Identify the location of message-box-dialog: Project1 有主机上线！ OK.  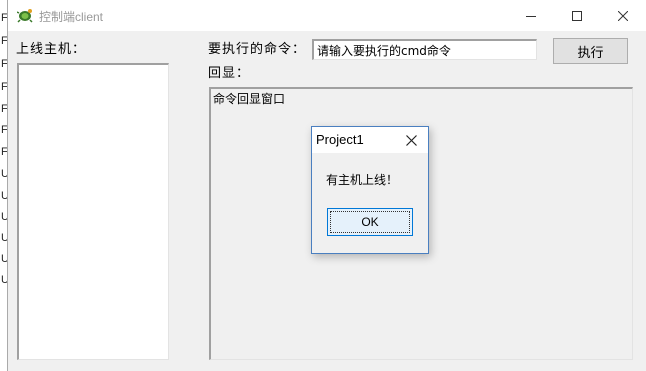
(370, 190).